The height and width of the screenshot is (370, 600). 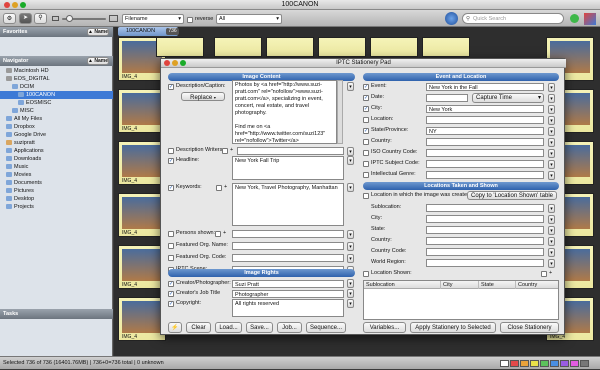 I want to click on country-checkbox, so click(x=366, y=142).